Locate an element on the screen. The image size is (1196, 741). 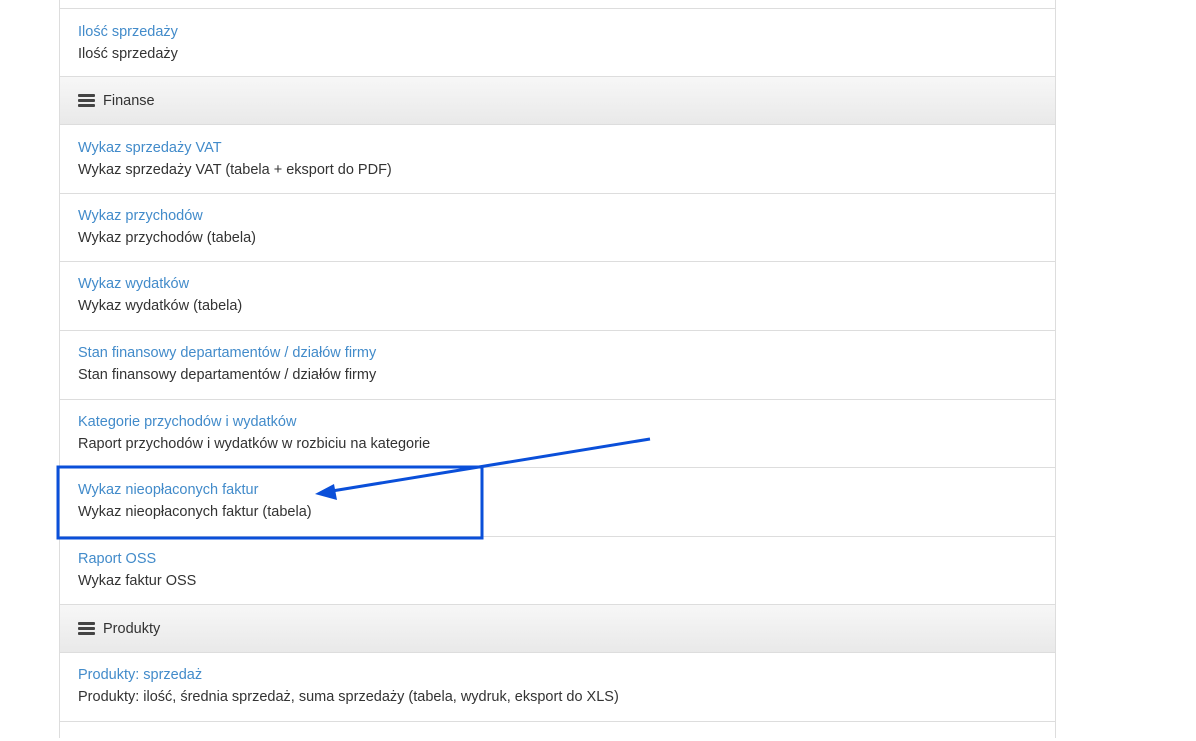
report-link: Wykaz nieopłaconych faktur is located at coordinates (566, 490).